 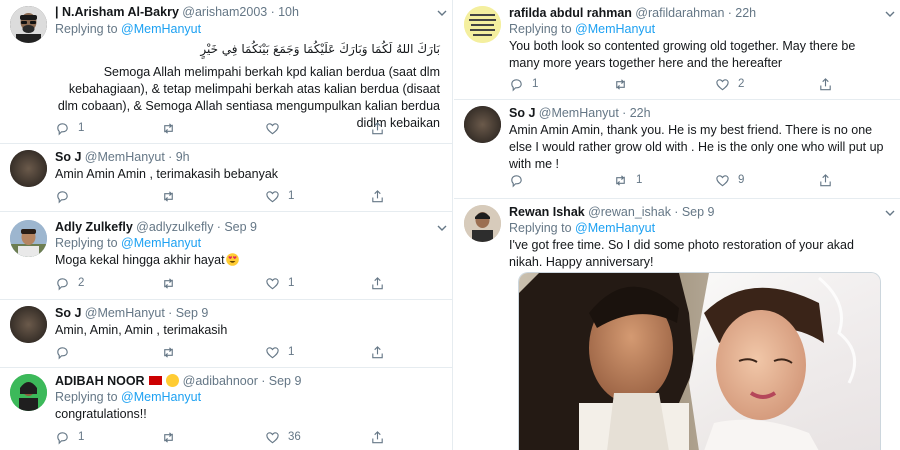 What do you see at coordinates (62, 128) in the screenshot?
I see `reply-icon` at bounding box center [62, 128].